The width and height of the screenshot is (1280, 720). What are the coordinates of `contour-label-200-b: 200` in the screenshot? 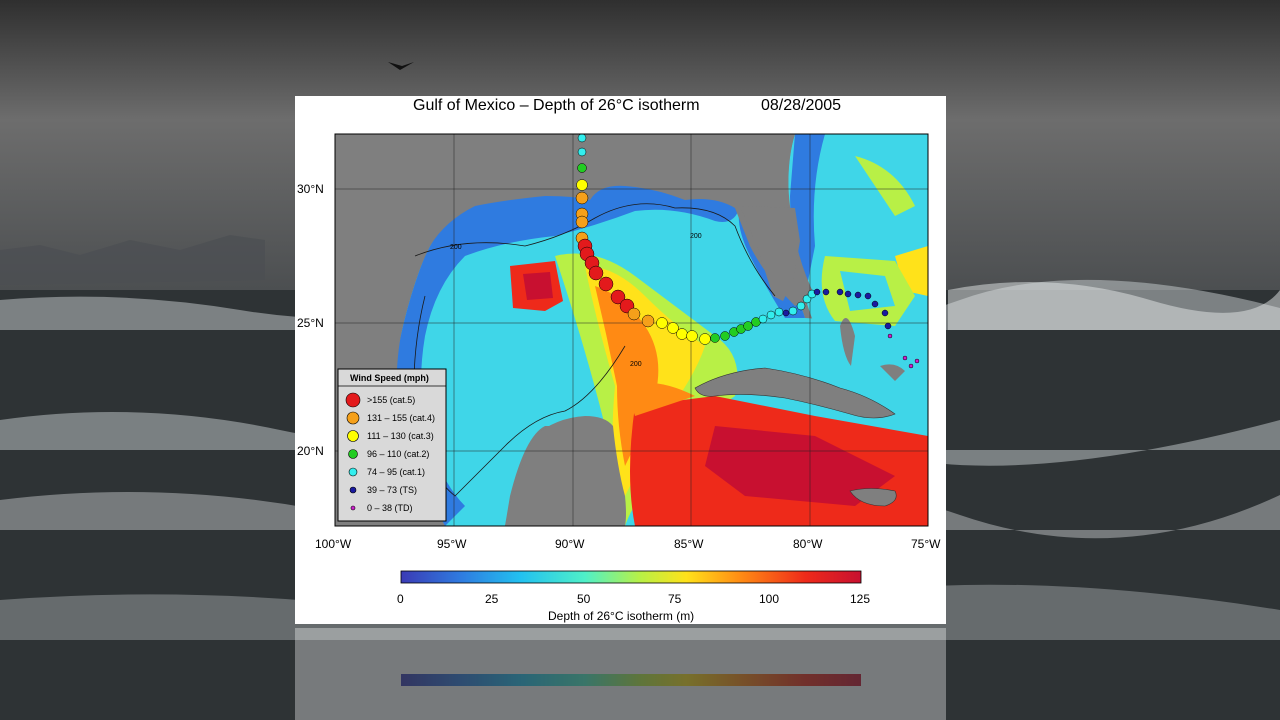 It's located at (636, 364).